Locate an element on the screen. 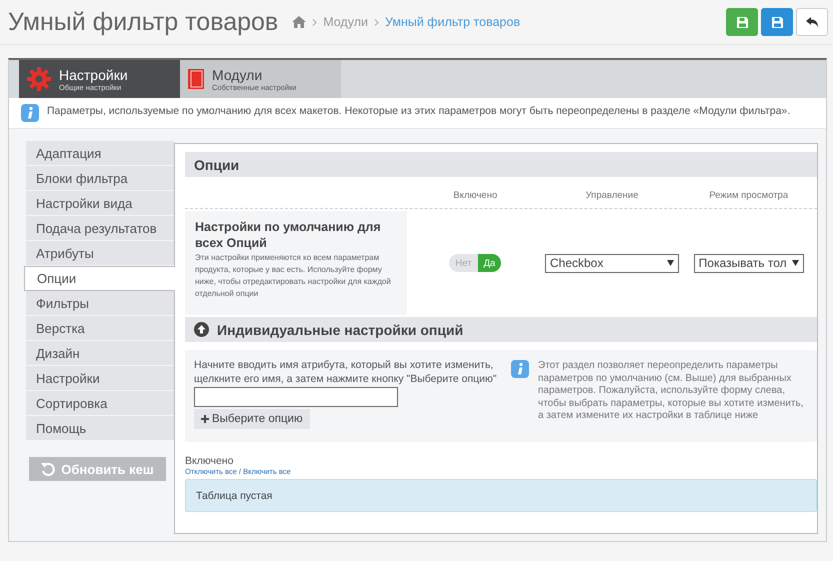 This screenshot has height=561, width=833. arrow-up-circle-icon is located at coordinates (201, 329).